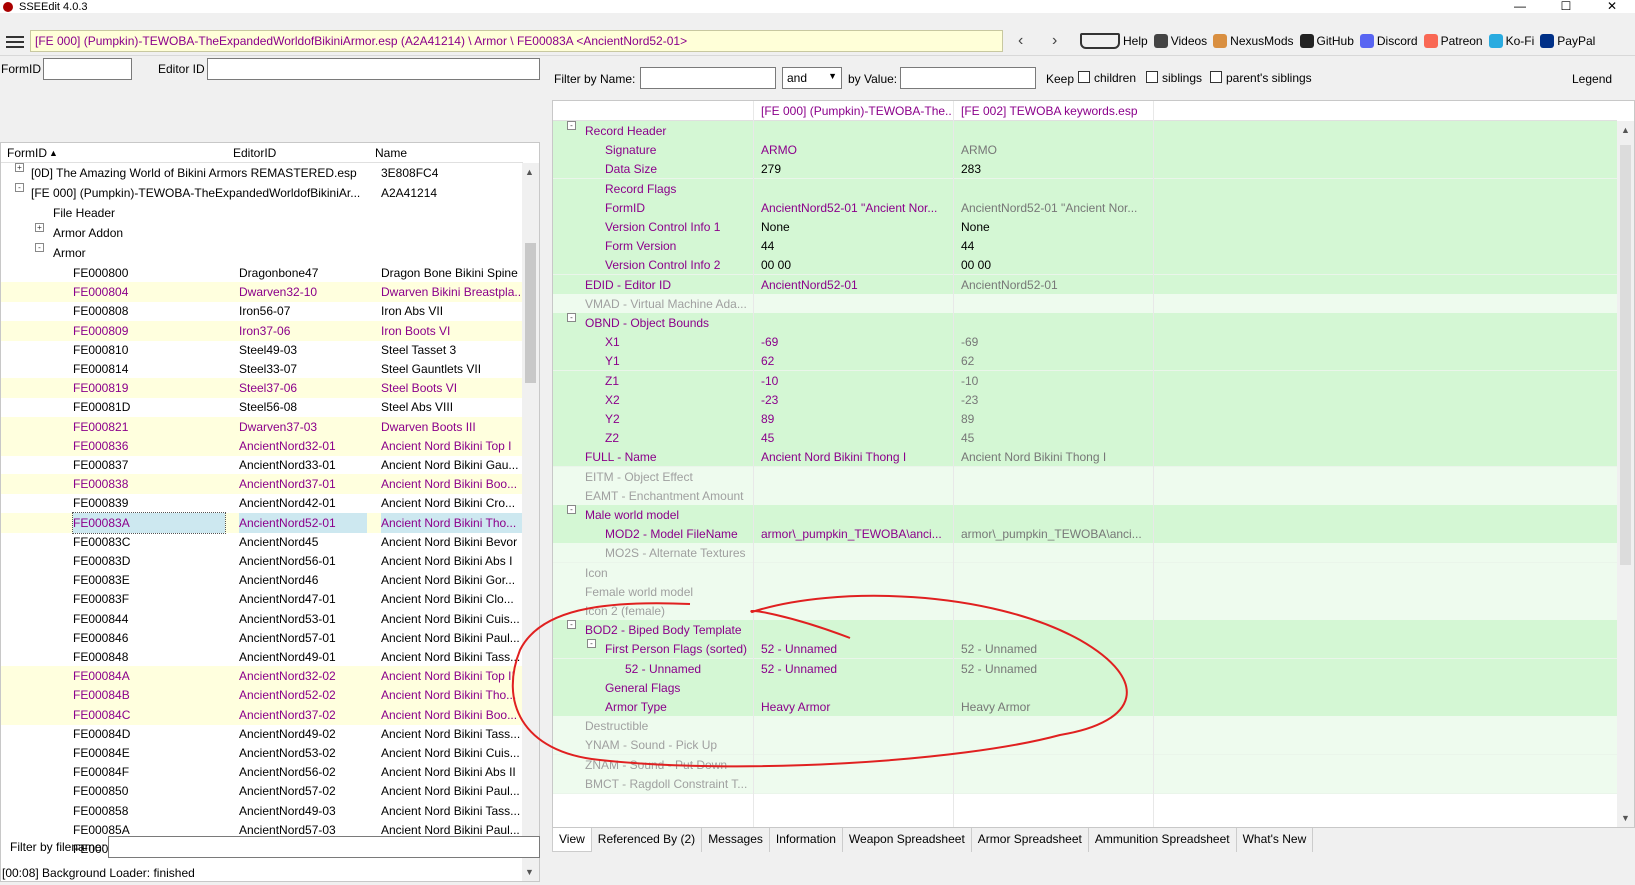 The width and height of the screenshot is (1635, 885). What do you see at coordinates (262, 330) in the screenshot?
I see `table-row: FE000809 Iron37-06 Iron Boots VI` at bounding box center [262, 330].